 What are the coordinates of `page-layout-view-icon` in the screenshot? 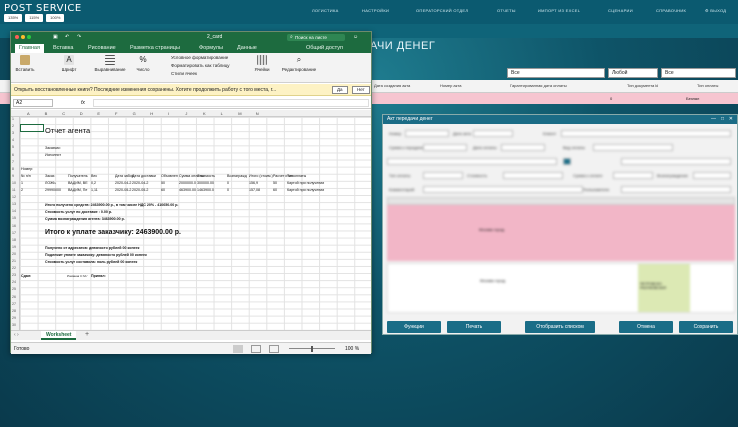 It's located at (256, 349).